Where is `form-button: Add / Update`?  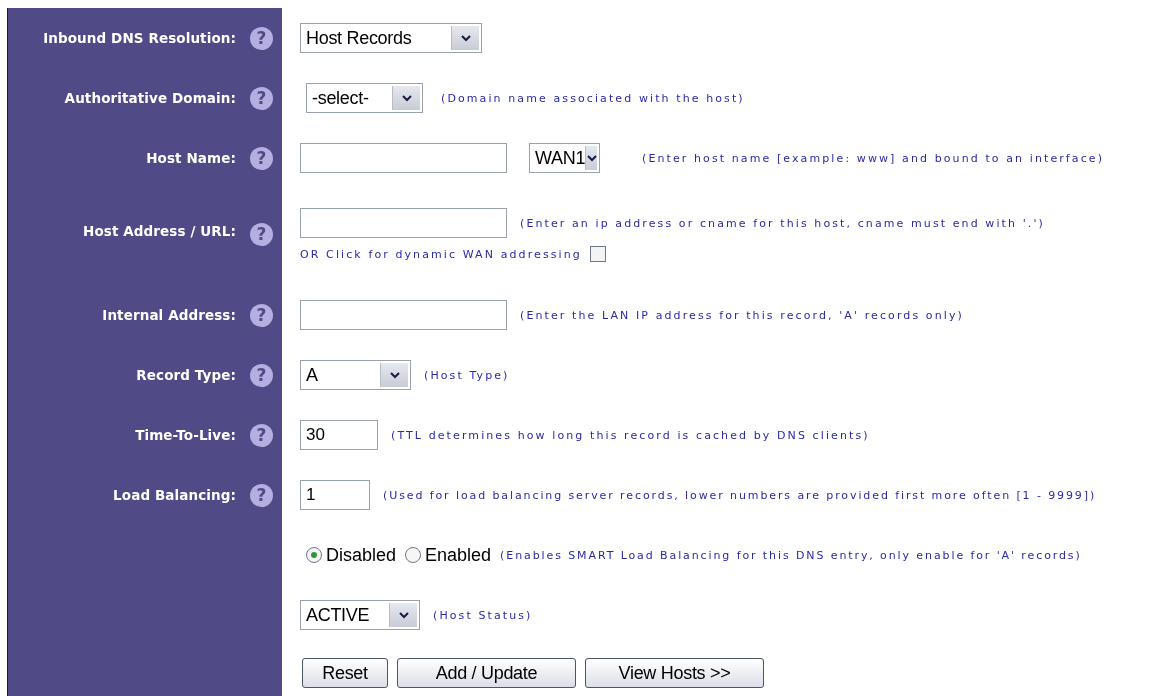 form-button: Add / Update is located at coordinates (486, 673).